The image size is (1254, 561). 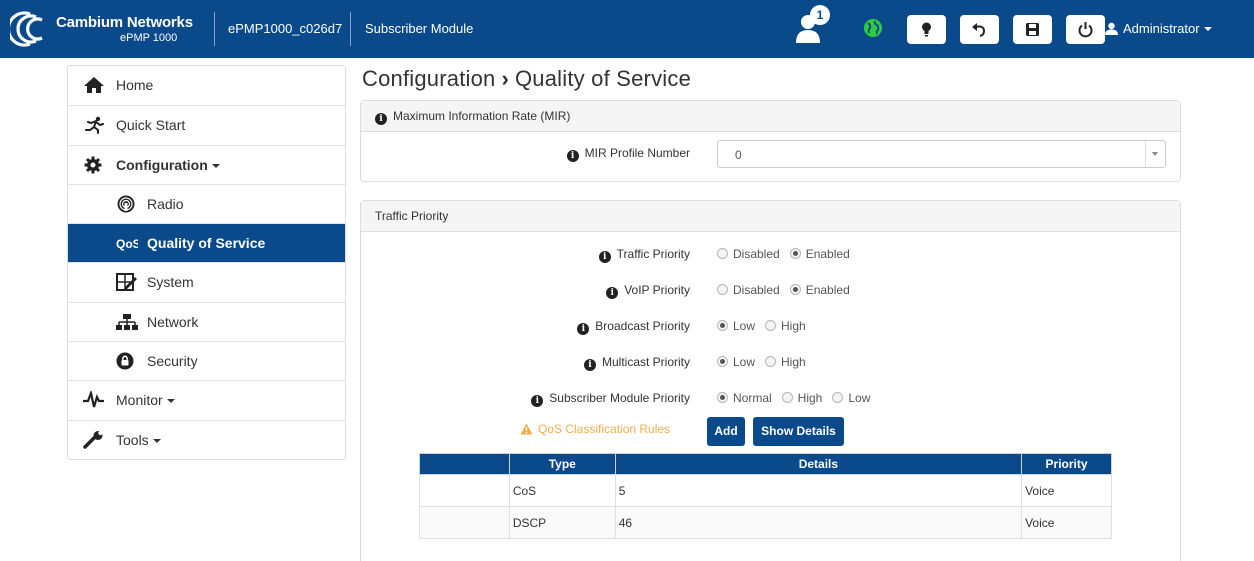 I want to click on field-label: i Traffic Priority, so click(x=644, y=255).